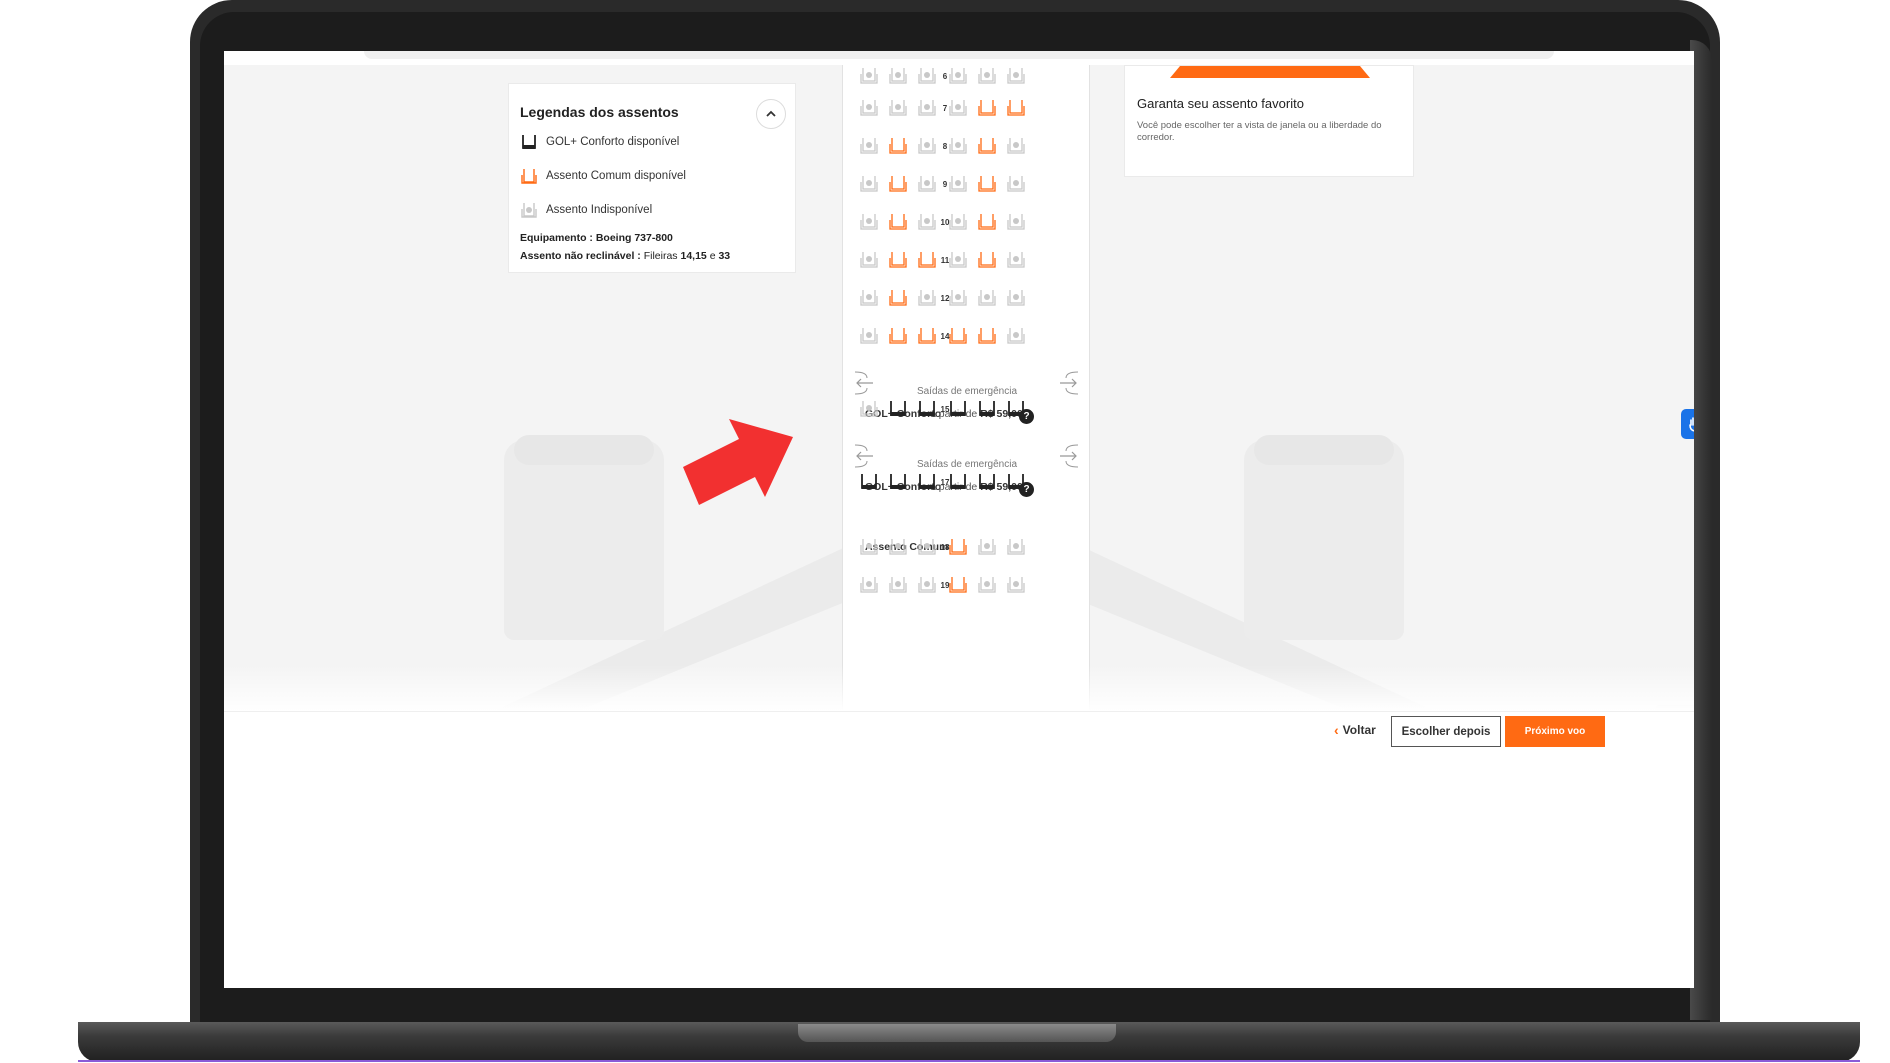 The width and height of the screenshot is (1890, 1063). What do you see at coordinates (945, 146) in the screenshot?
I see `row-number: 8` at bounding box center [945, 146].